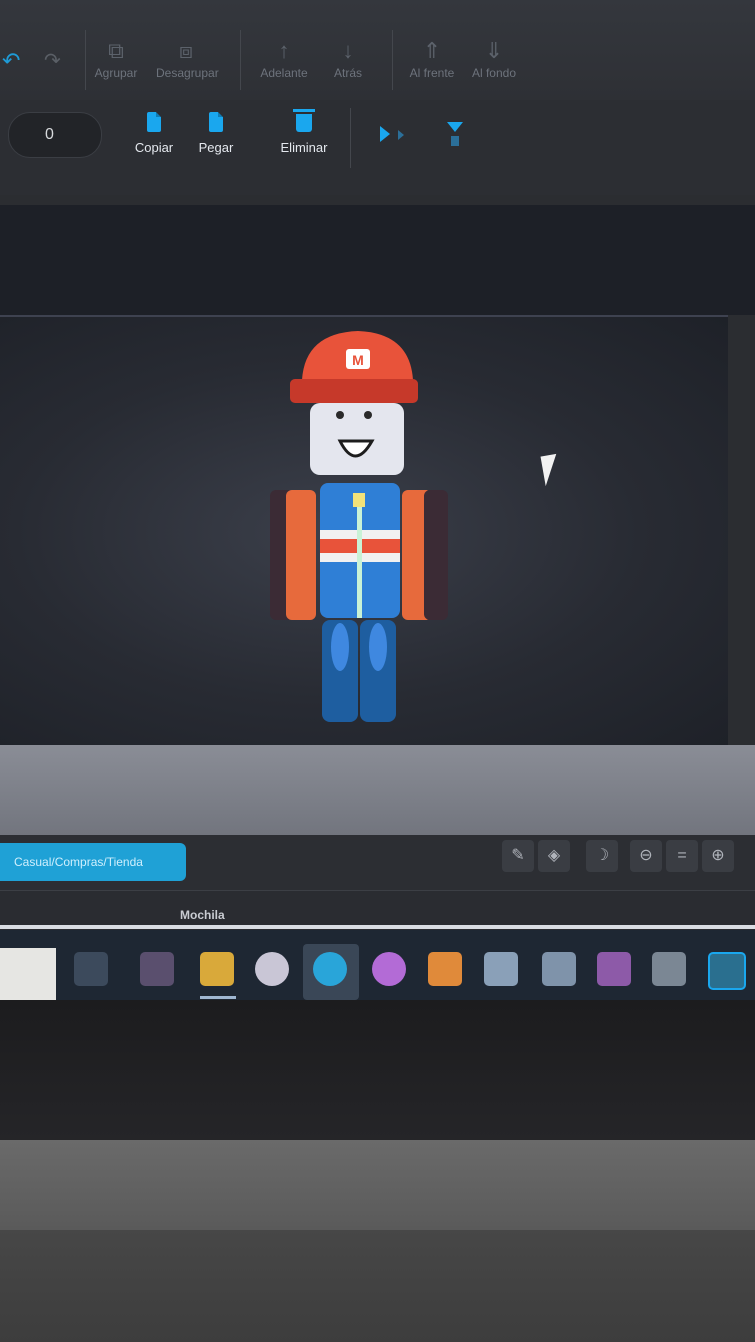 The width and height of the screenshot is (755, 1342). Describe the element at coordinates (377, 147) in the screenshot. I see `ribbon-second-row` at that location.